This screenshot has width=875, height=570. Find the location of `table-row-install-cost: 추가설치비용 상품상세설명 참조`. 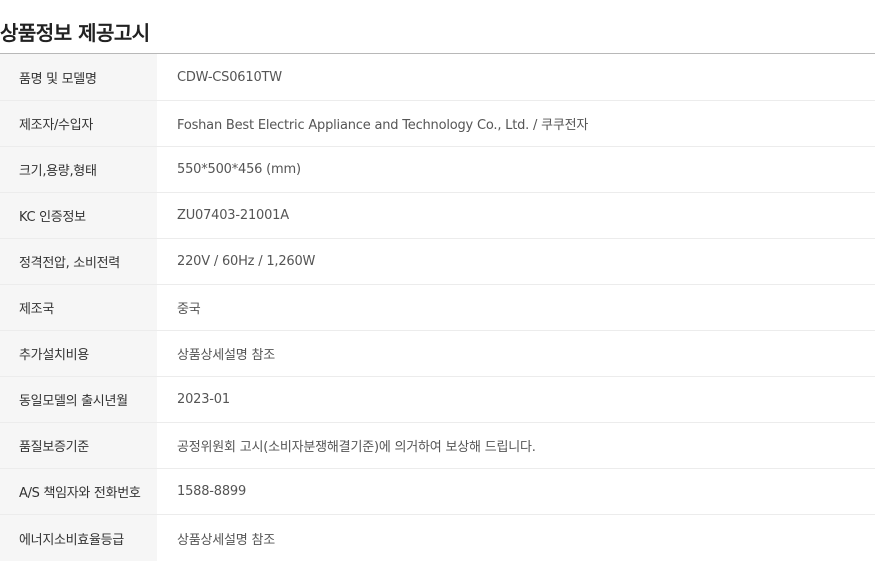

table-row-install-cost: 추가설치비용 상품상세설명 참조 is located at coordinates (437, 354).